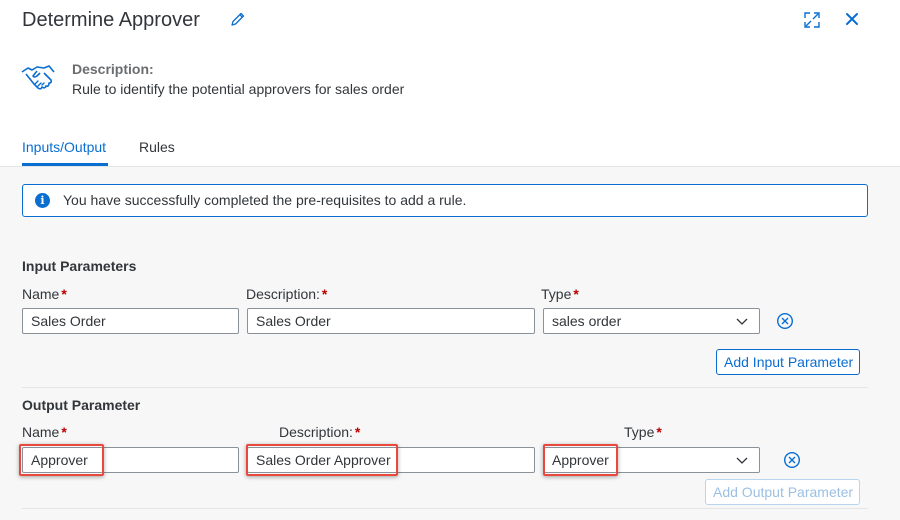 This screenshot has width=900, height=520. I want to click on add-output-parameter-button: Add Output Parameter, so click(782, 492).